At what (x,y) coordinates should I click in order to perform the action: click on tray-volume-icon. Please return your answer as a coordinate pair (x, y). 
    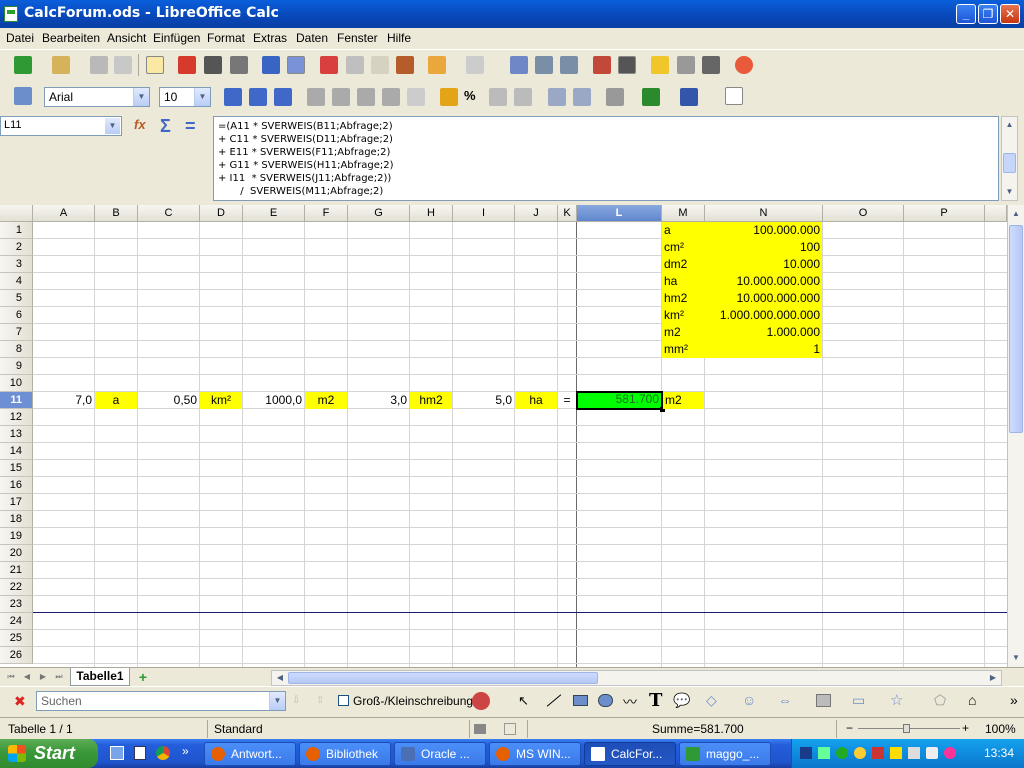
    Looking at the image, I should click on (914, 753).